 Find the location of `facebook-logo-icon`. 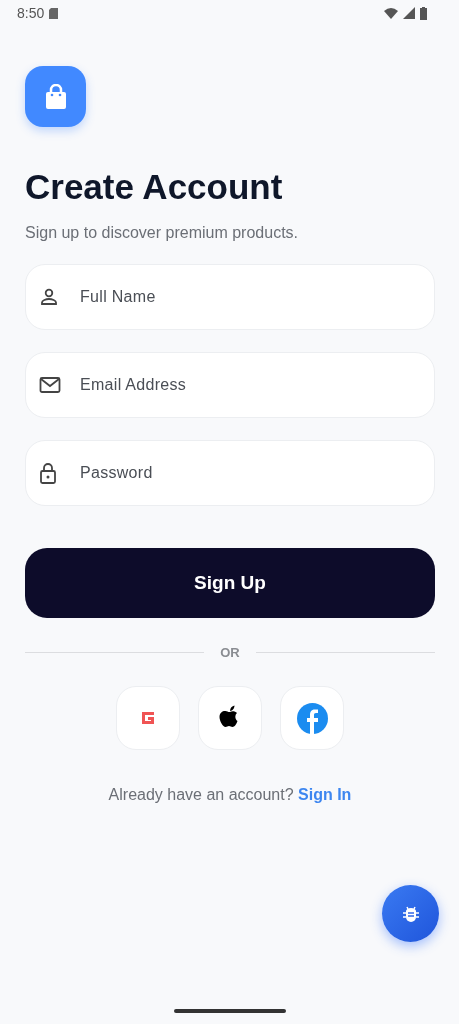

facebook-logo-icon is located at coordinates (312, 718).